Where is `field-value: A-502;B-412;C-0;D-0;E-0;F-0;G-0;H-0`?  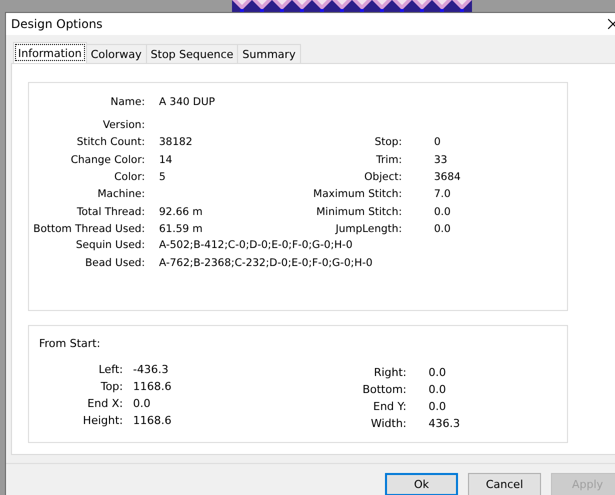 field-value: A-502;B-412;C-0;D-0;E-0;F-0;G-0;H-0 is located at coordinates (256, 245).